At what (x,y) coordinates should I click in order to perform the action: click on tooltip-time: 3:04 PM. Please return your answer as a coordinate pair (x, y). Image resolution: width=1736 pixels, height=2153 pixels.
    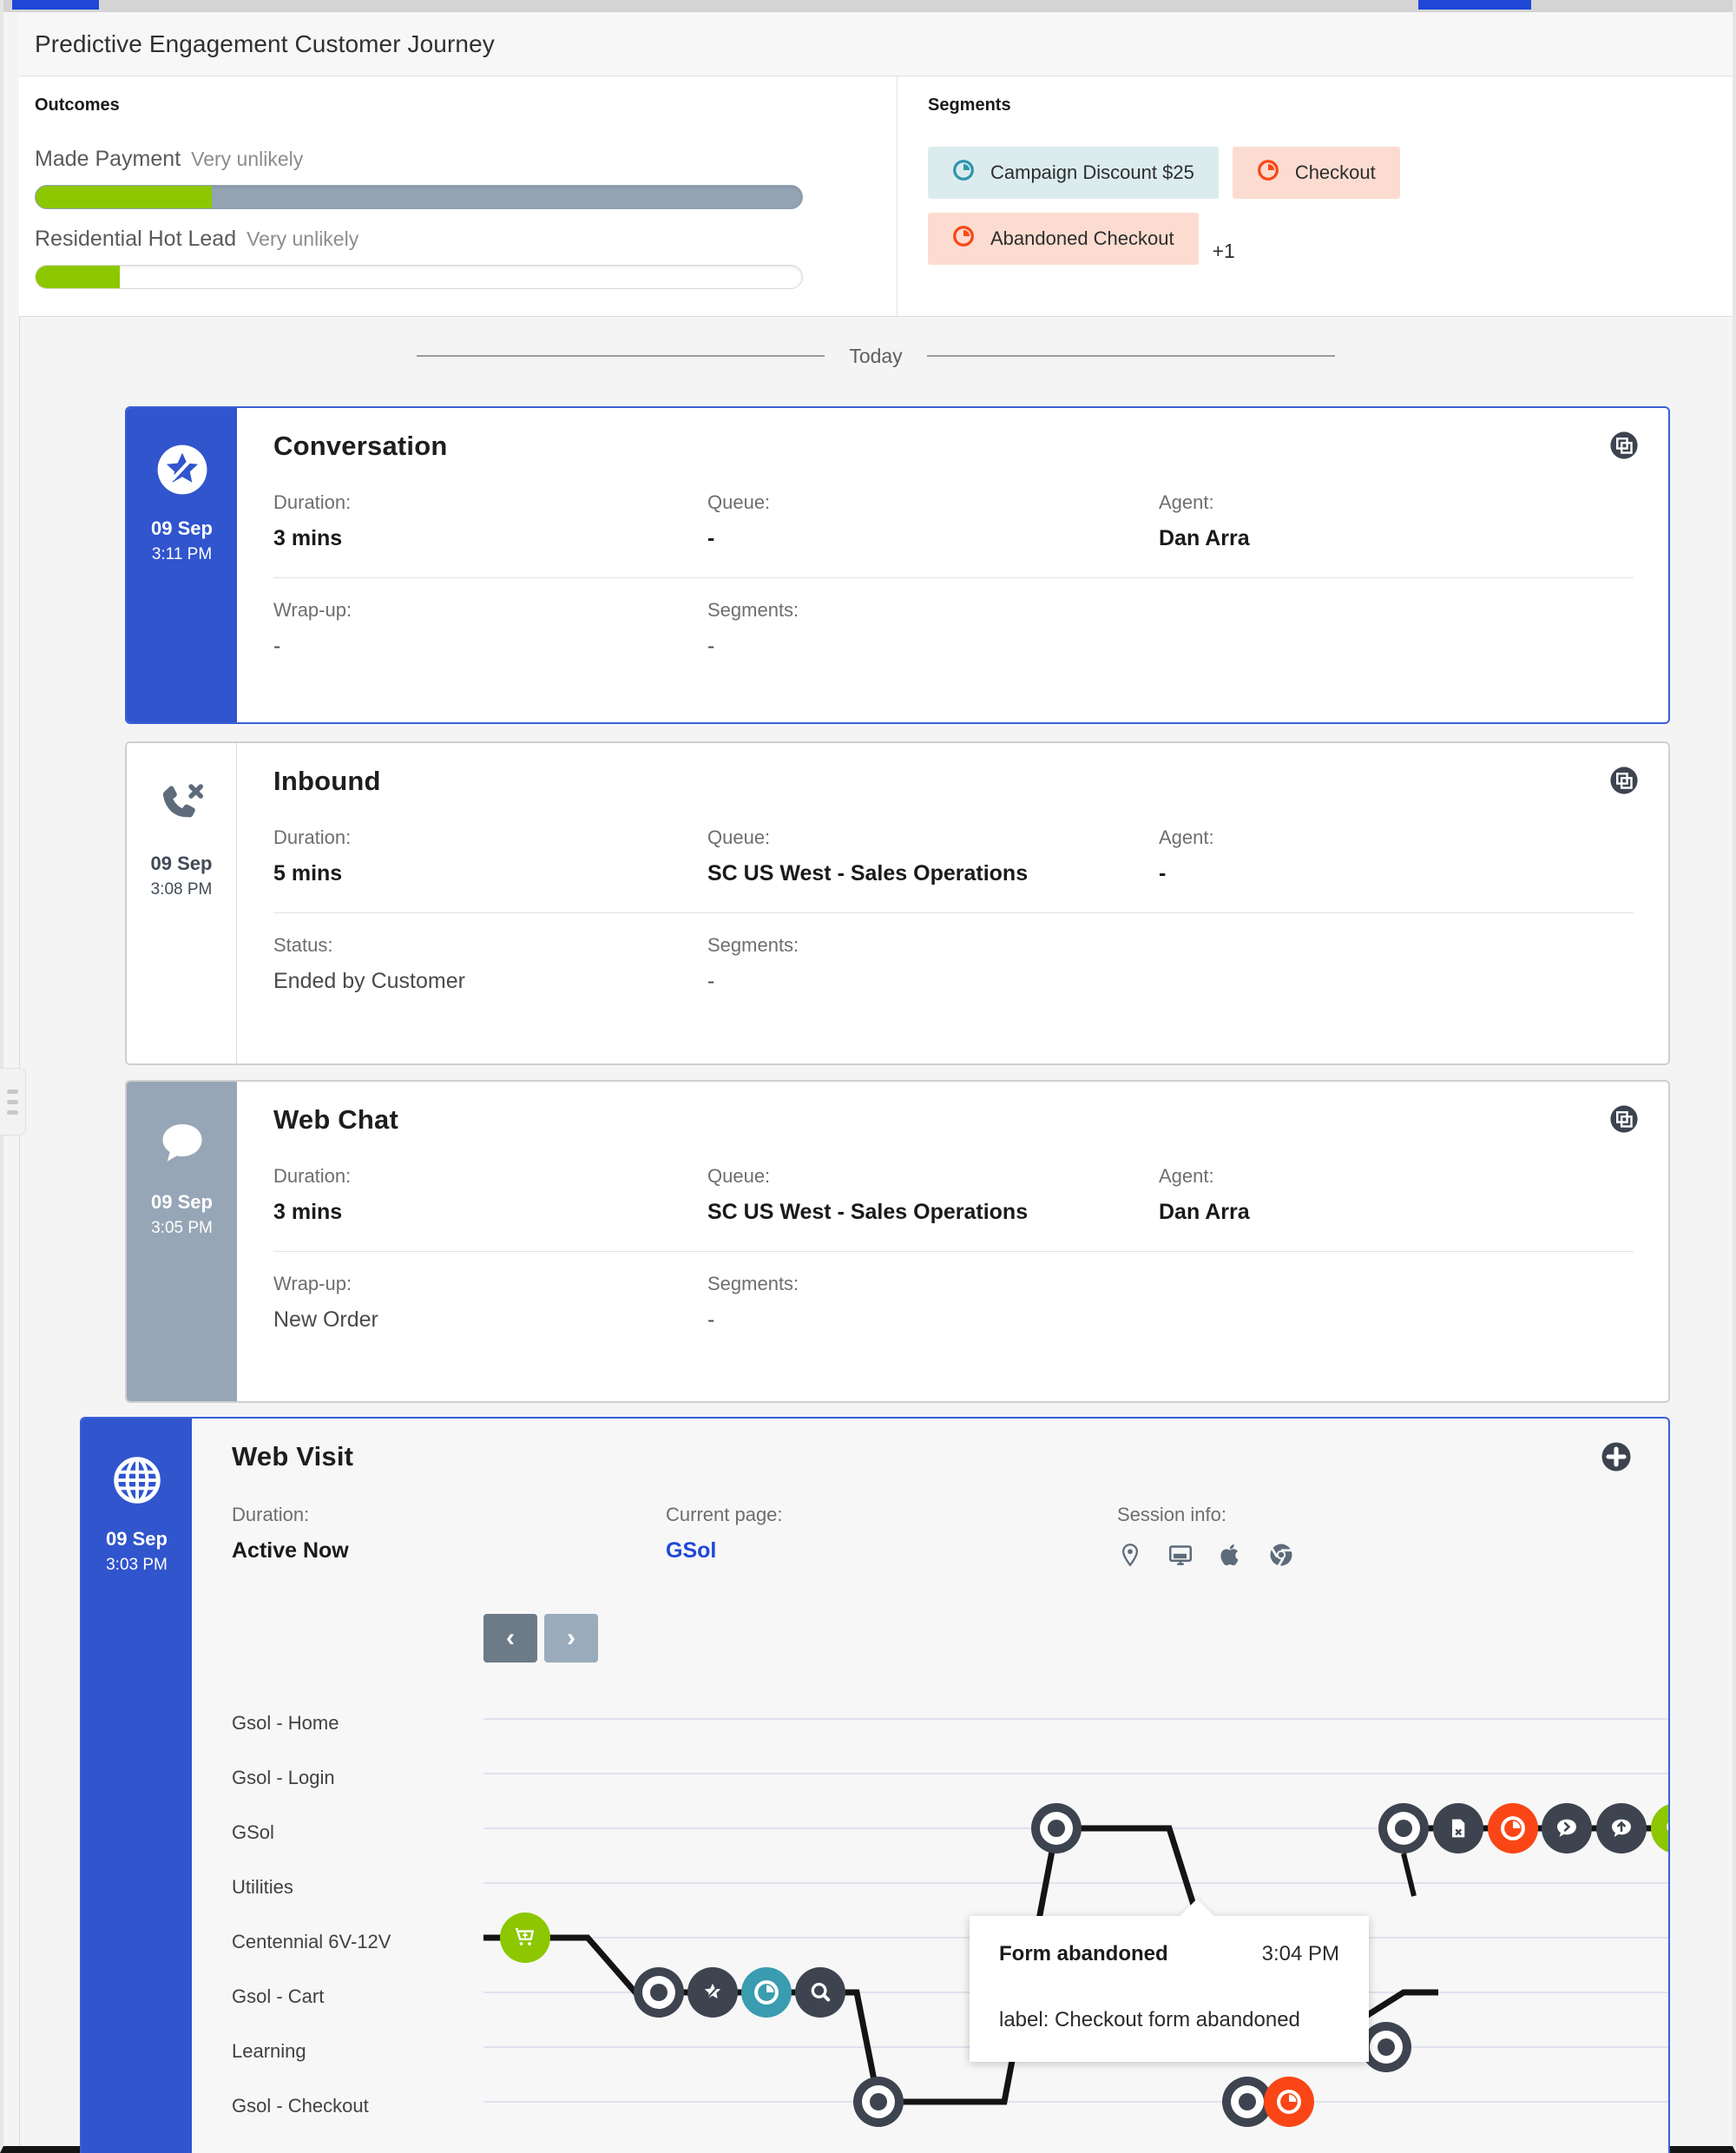
    Looking at the image, I should click on (1300, 1953).